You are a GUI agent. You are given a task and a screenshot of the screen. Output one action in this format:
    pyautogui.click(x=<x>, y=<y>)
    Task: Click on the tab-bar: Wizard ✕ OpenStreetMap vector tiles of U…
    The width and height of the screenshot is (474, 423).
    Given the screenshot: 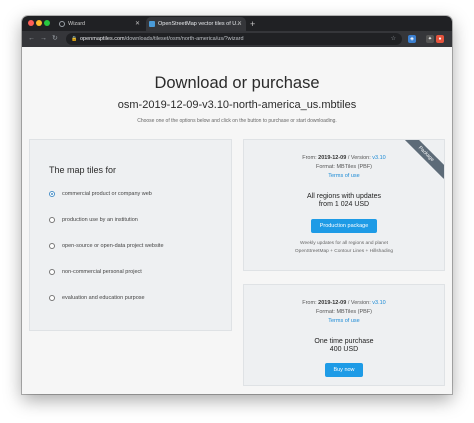 What is the action you would take?
    pyautogui.click(x=237, y=23)
    